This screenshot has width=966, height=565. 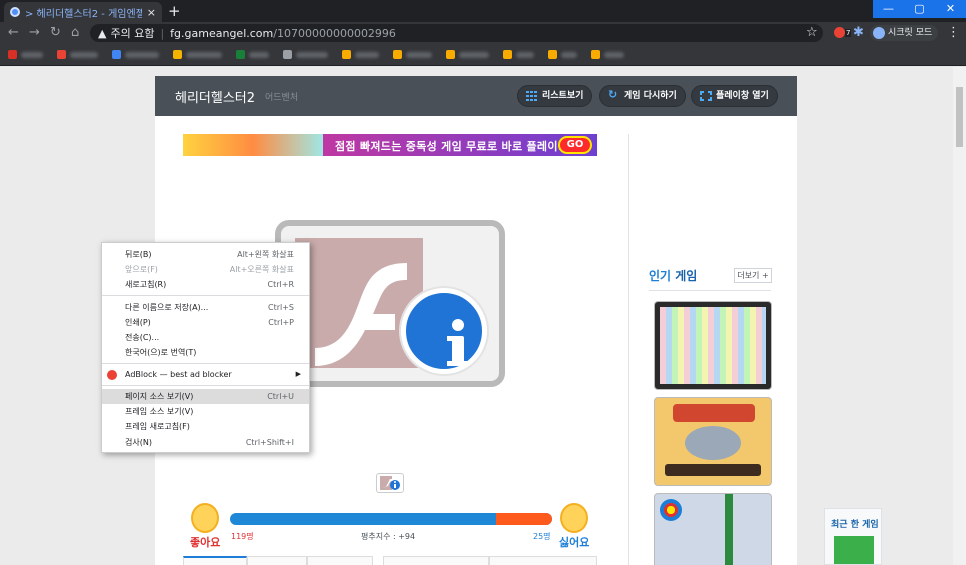 What do you see at coordinates (742, 96) in the screenshot?
I see `open-play-window-label: 플레이창 열기` at bounding box center [742, 96].